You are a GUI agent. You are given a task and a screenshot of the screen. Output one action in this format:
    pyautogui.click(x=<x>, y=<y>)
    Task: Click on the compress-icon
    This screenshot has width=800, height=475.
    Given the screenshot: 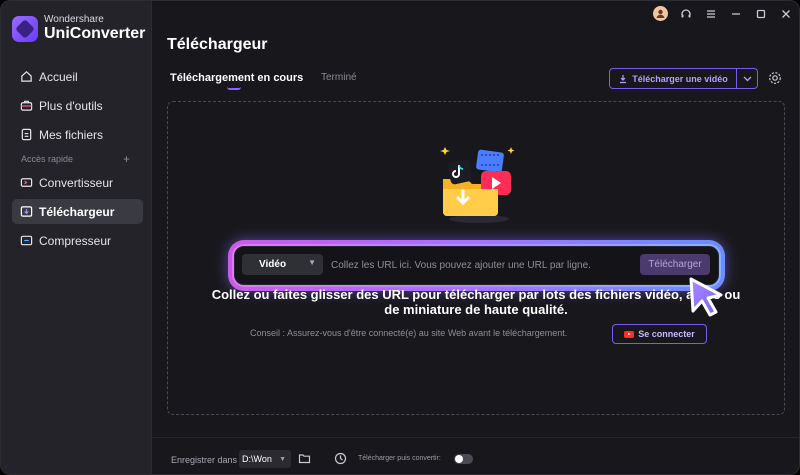 What is the action you would take?
    pyautogui.click(x=26, y=240)
    